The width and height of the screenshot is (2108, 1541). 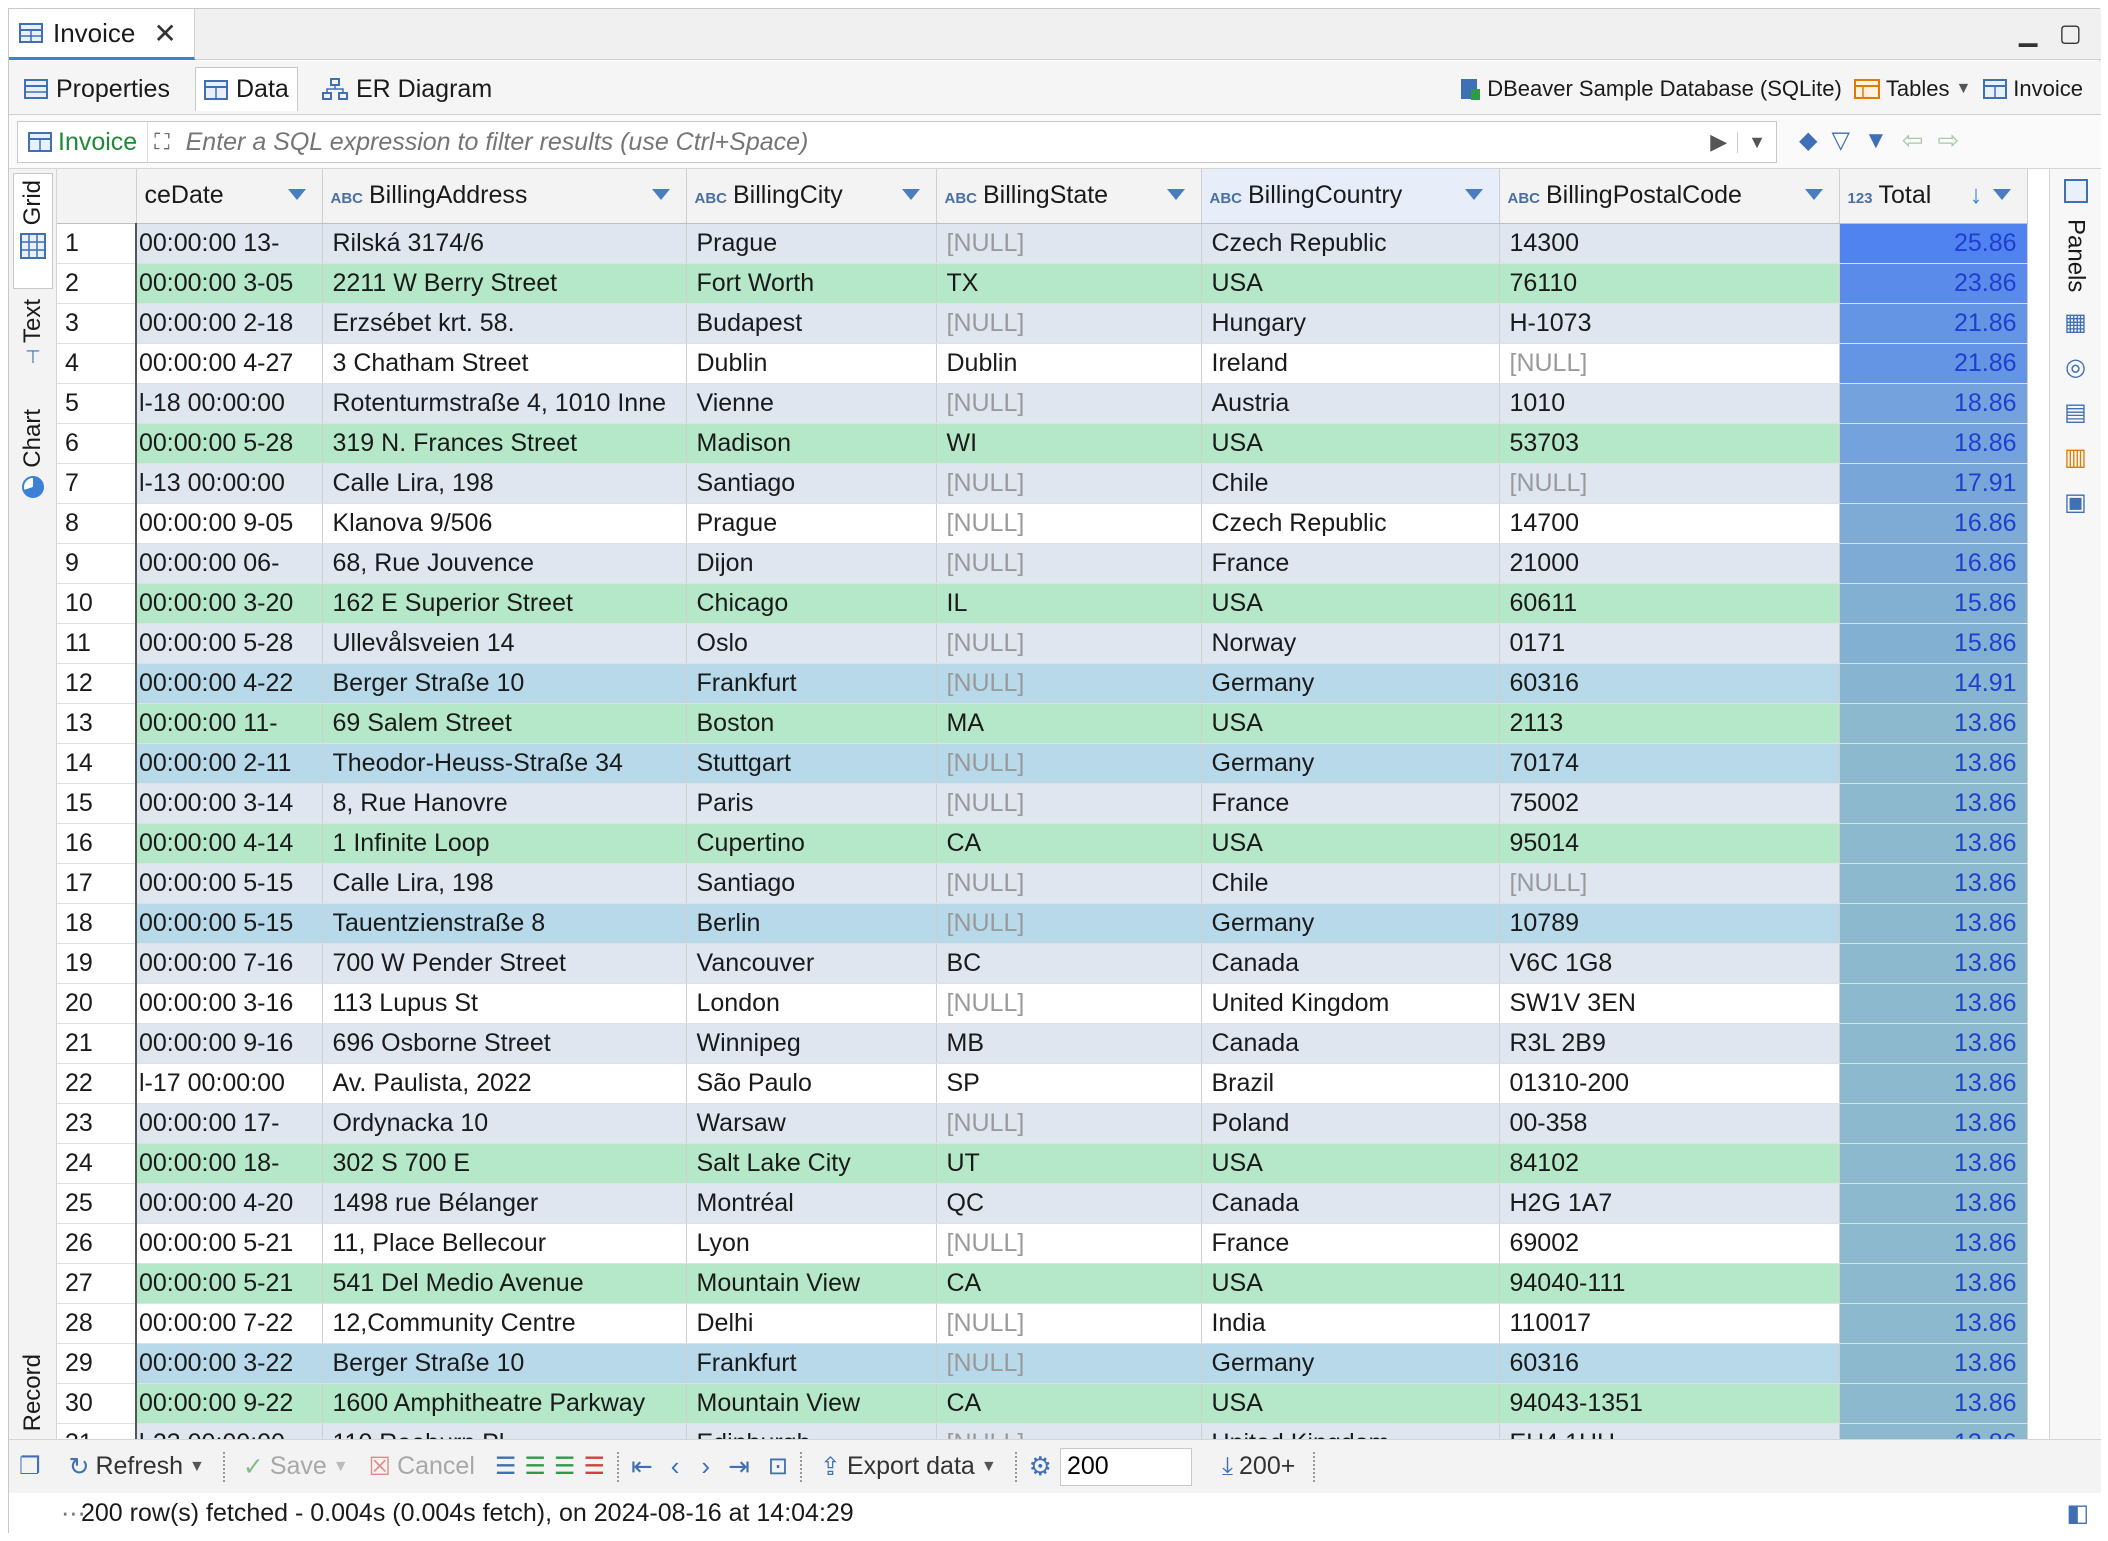 What do you see at coordinates (504, 443) in the screenshot?
I see `billing-address-cell: 319 N. Frances Street` at bounding box center [504, 443].